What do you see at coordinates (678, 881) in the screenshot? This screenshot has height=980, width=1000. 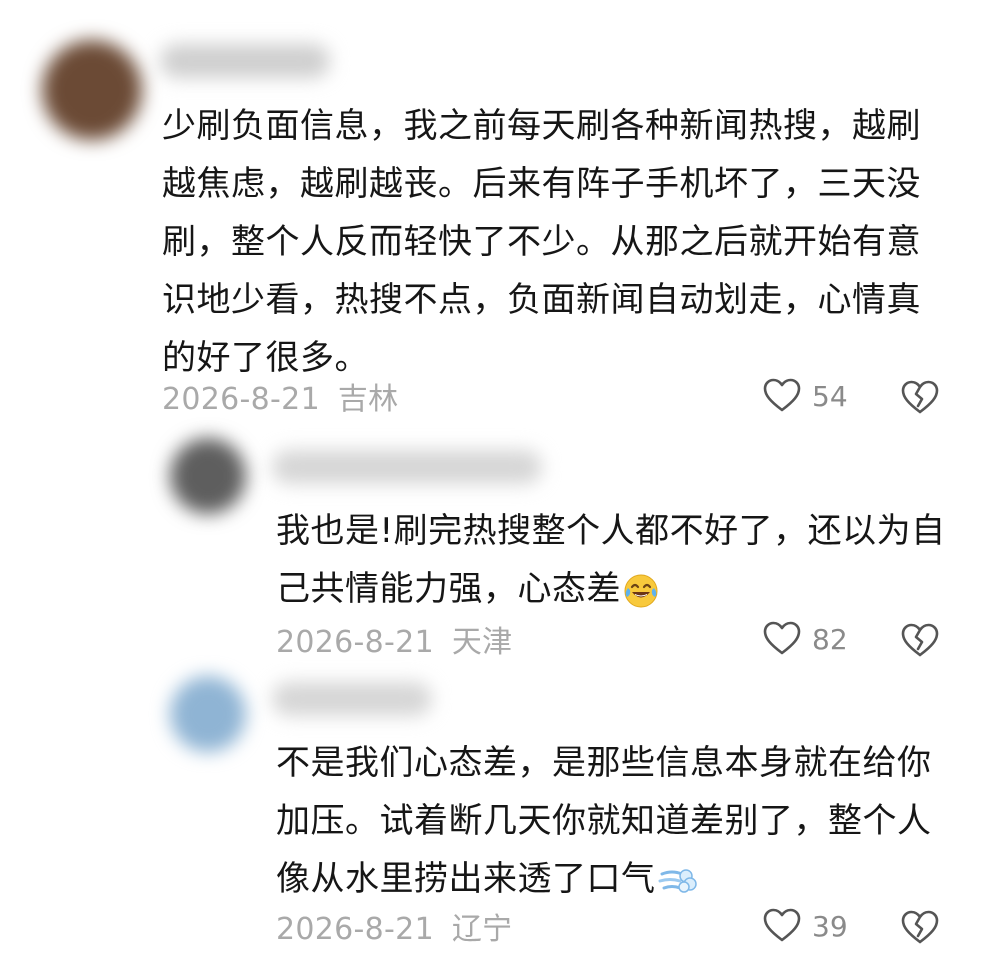 I see `dashing-away-icon` at bounding box center [678, 881].